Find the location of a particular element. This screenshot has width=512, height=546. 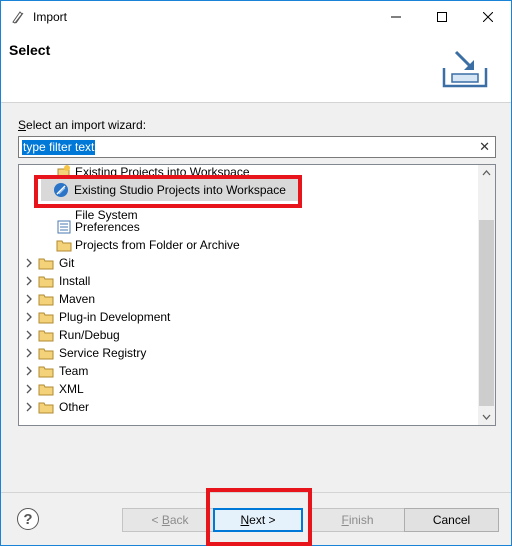

close-button is located at coordinates (488, 16).